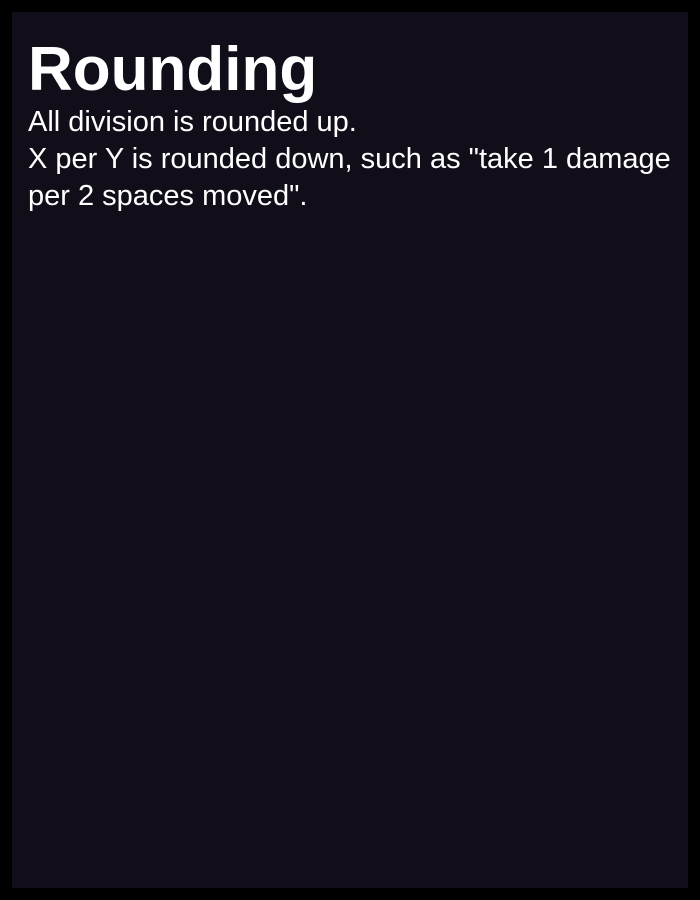 The height and width of the screenshot is (900, 700). I want to click on card-title: Rounding, so click(173, 69).